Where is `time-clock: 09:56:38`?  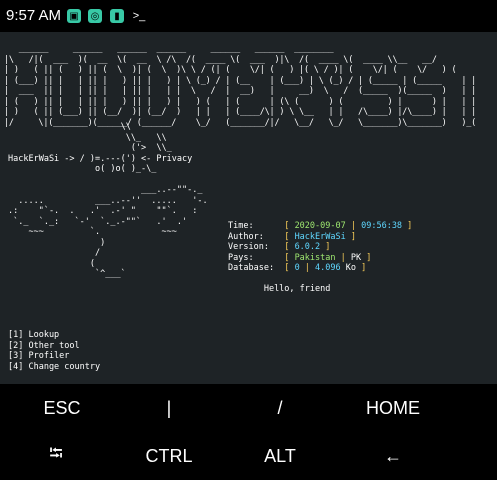 time-clock: 09:56:38 is located at coordinates (382, 226).